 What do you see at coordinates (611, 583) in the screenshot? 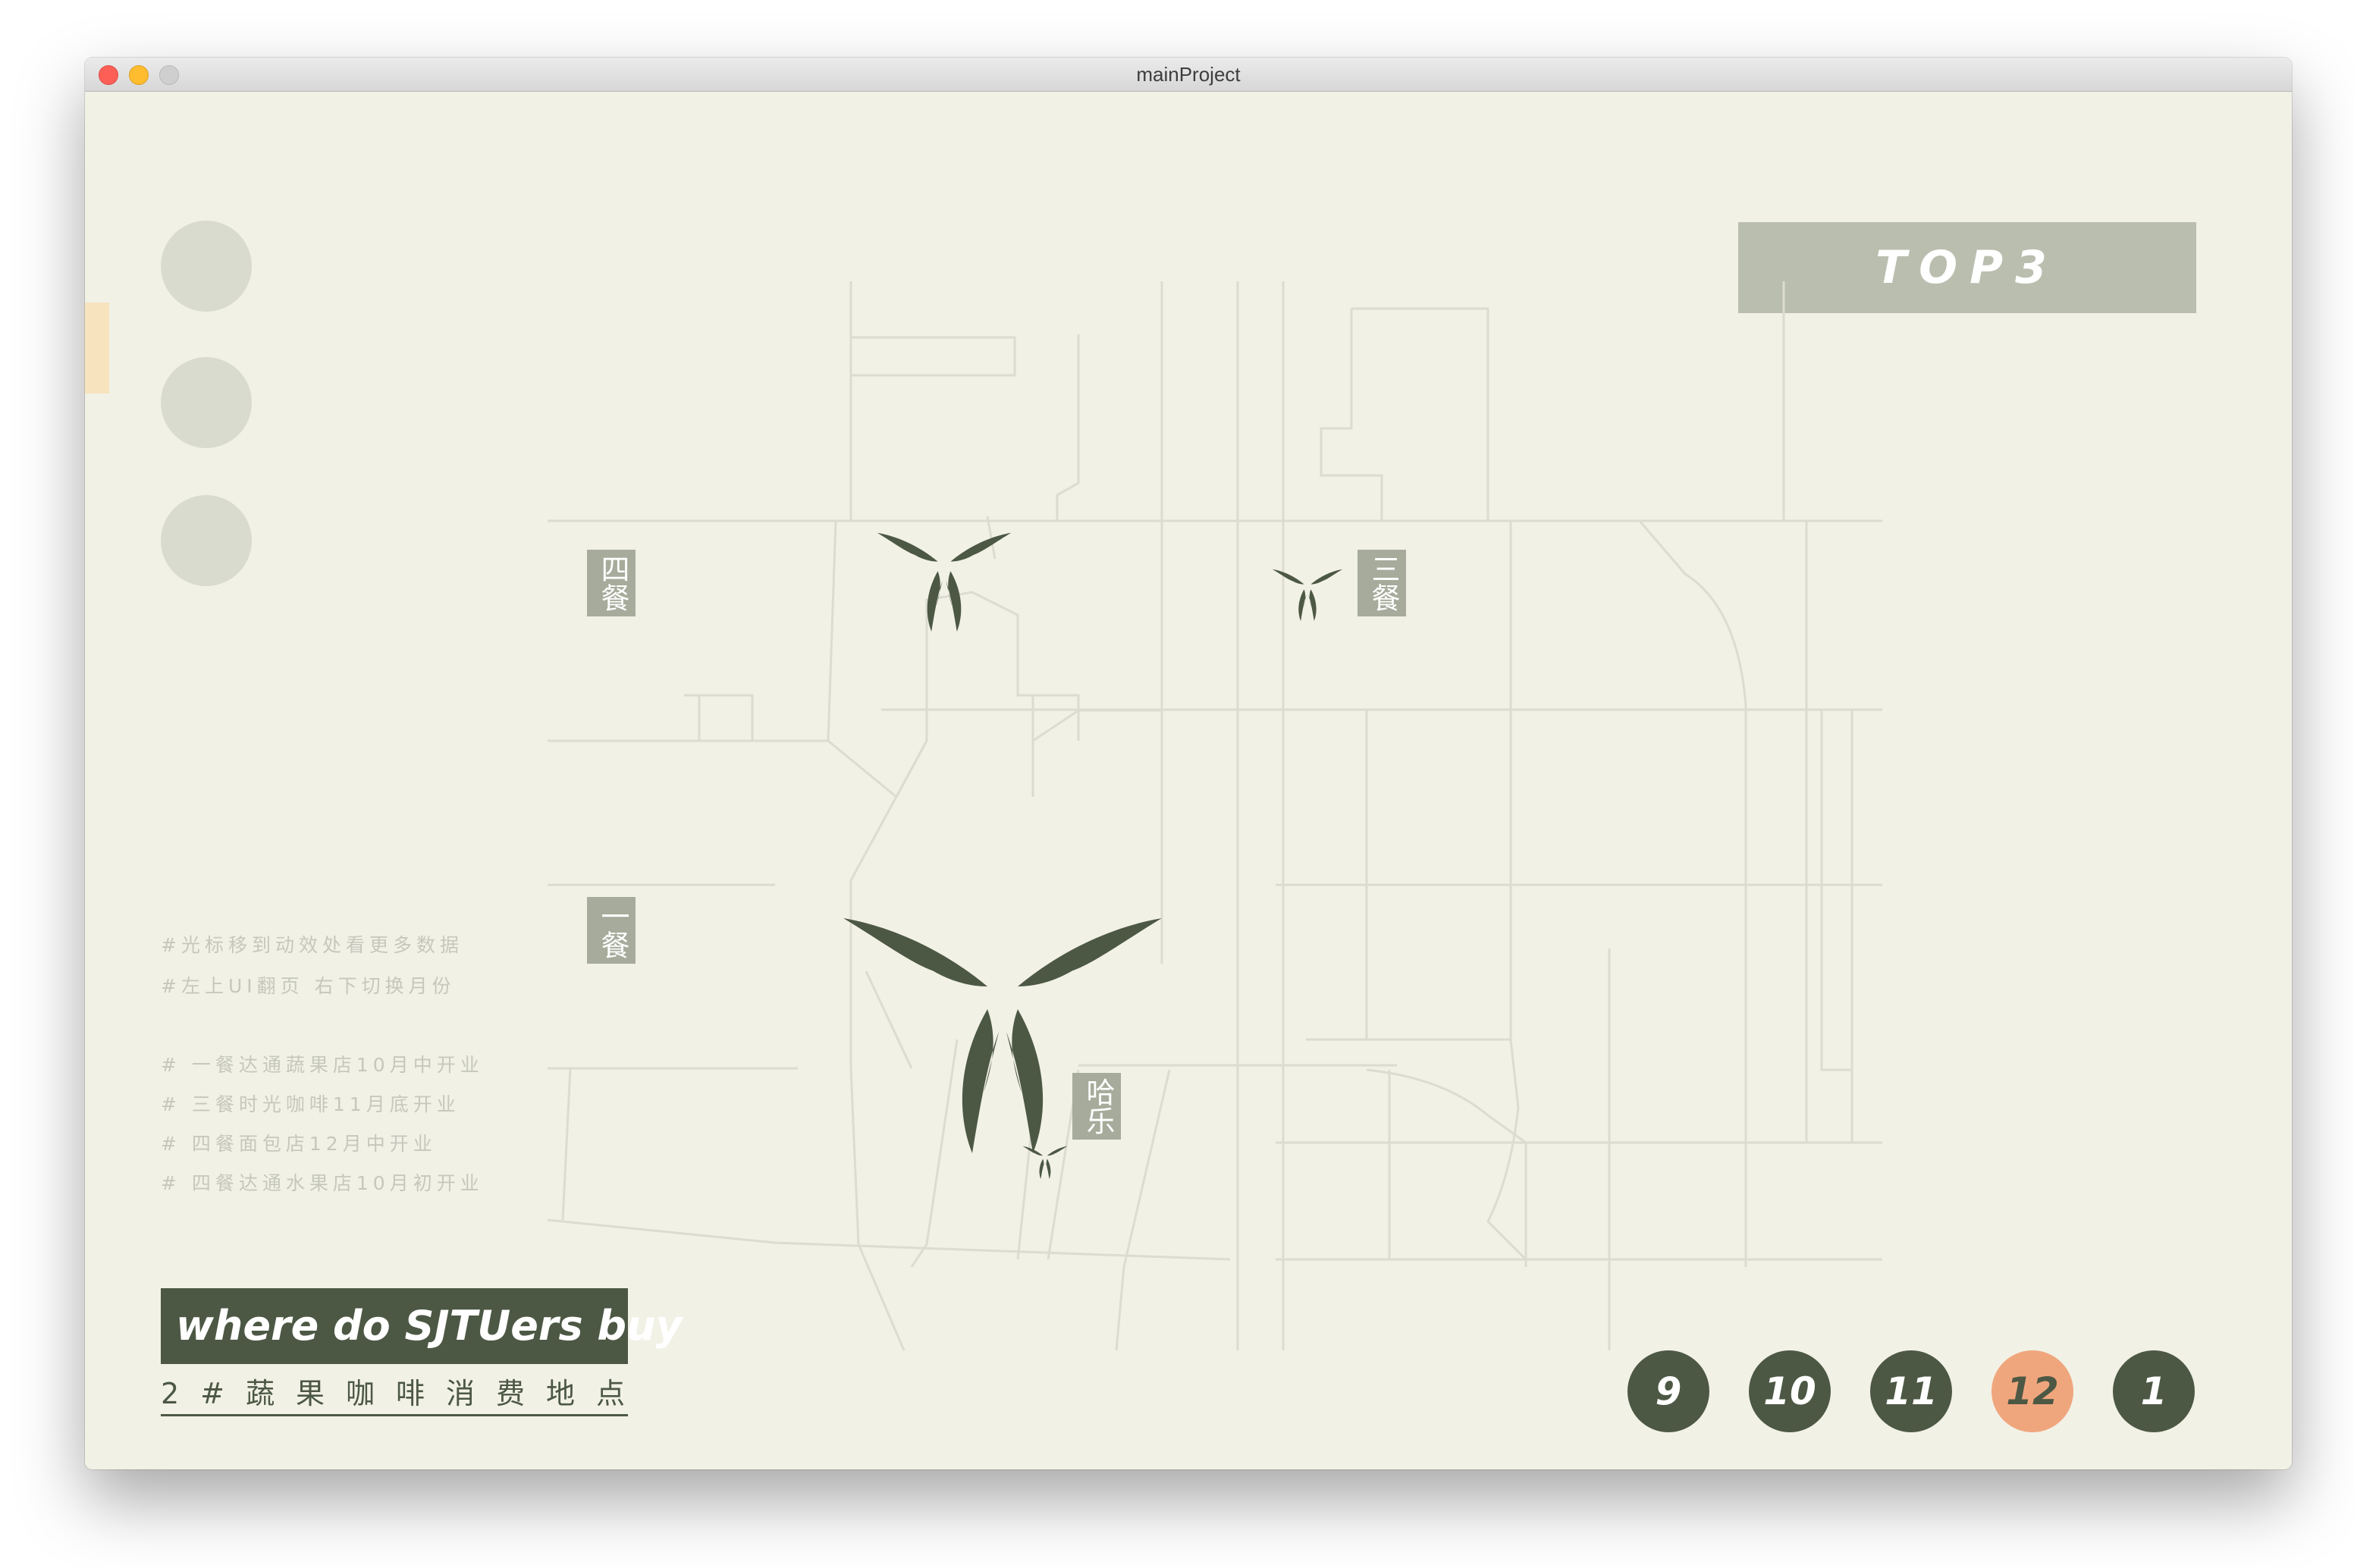
I see `venue-label-sican: 四餐` at bounding box center [611, 583].